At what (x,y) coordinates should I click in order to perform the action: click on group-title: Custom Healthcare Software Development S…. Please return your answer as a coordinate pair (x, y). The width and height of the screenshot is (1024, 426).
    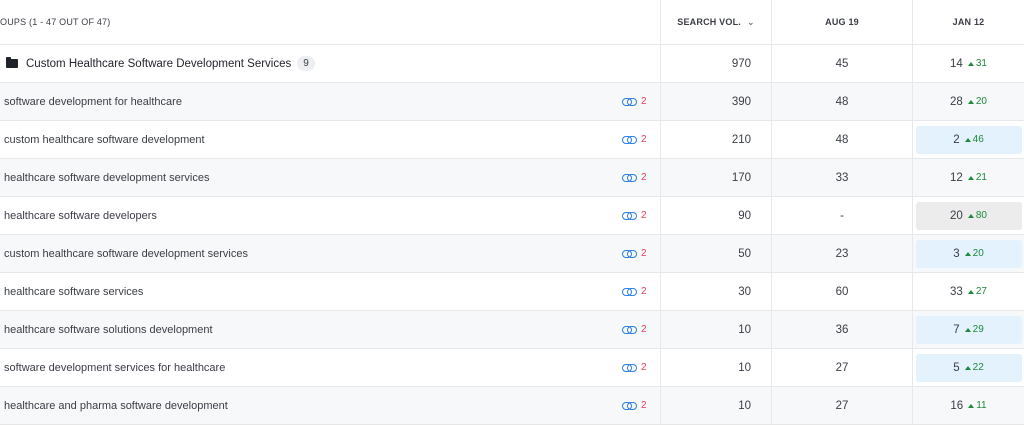
    Looking at the image, I should click on (159, 63).